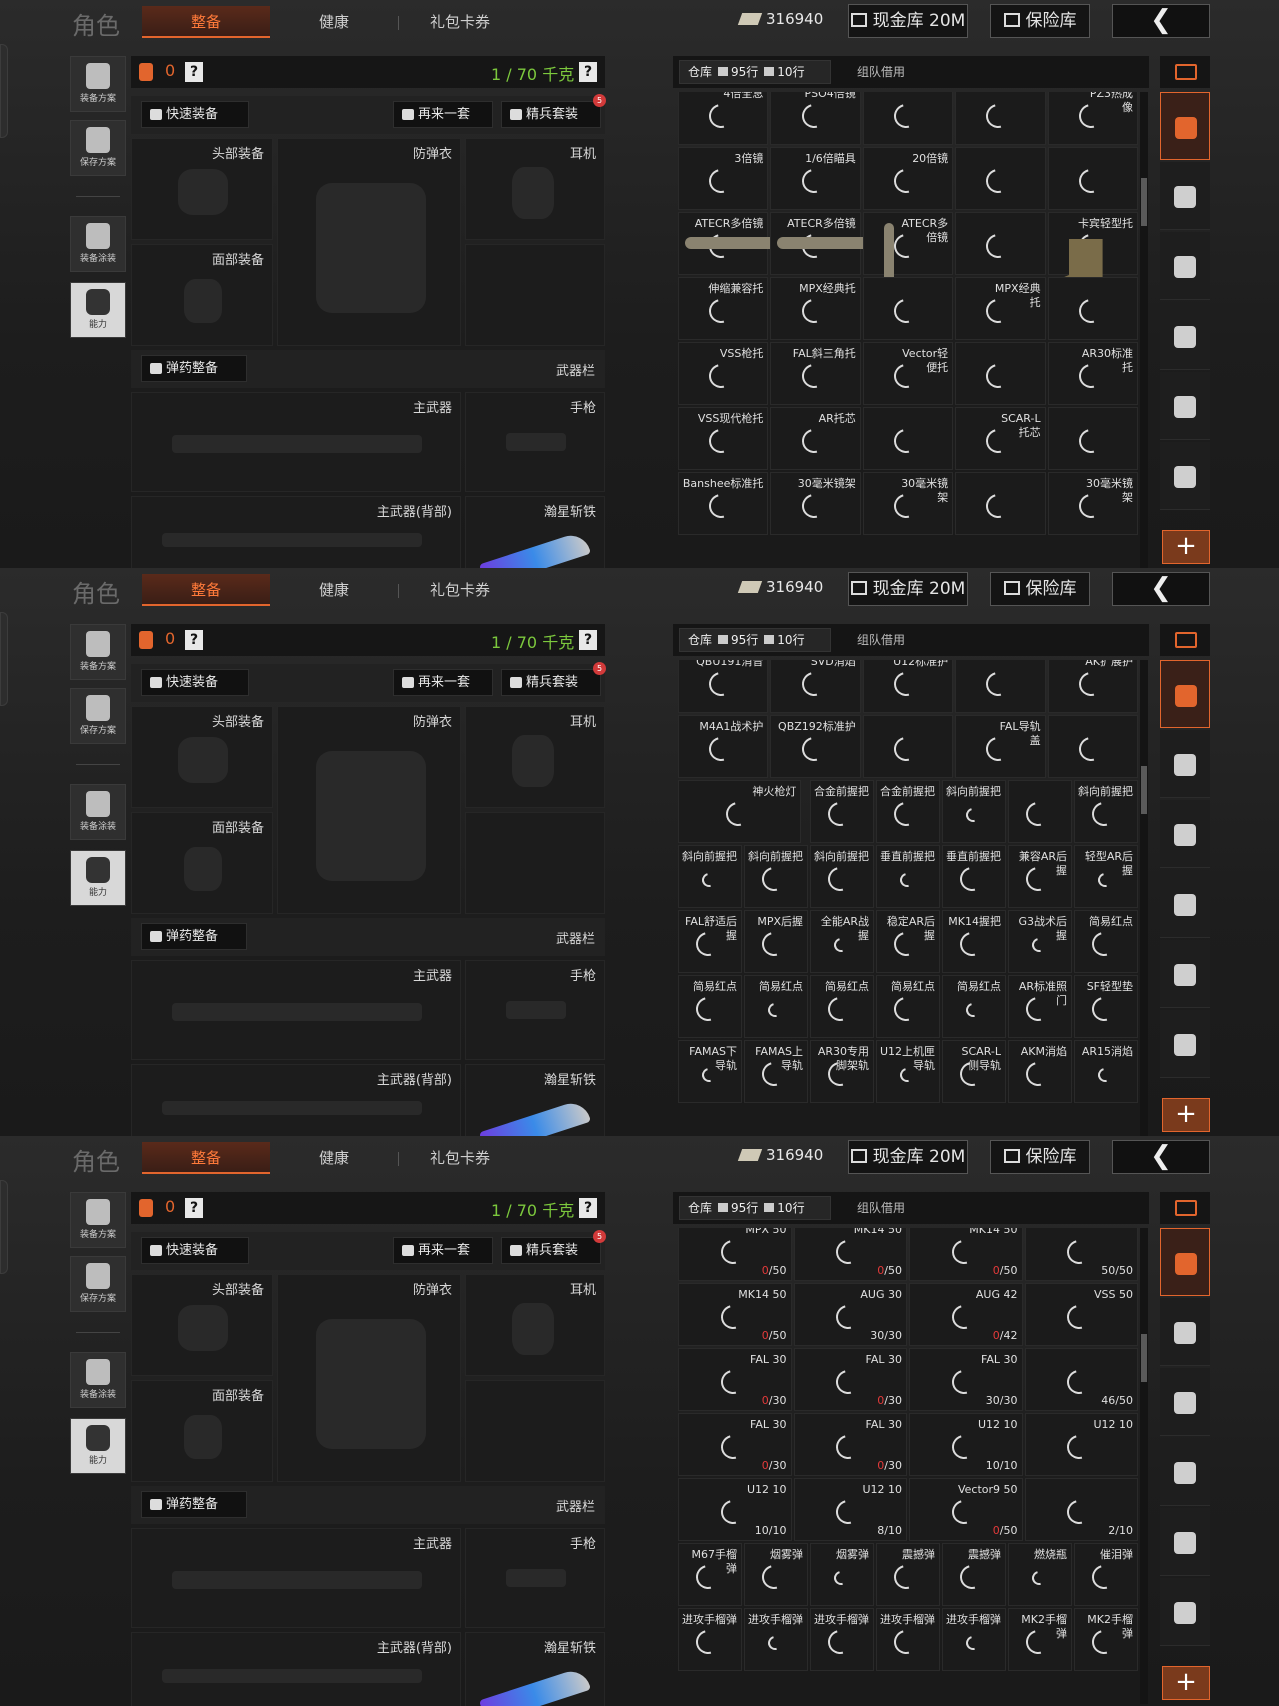  What do you see at coordinates (842, 1071) in the screenshot?
I see `warehouse-item: AR30专用 脚架轨` at bounding box center [842, 1071].